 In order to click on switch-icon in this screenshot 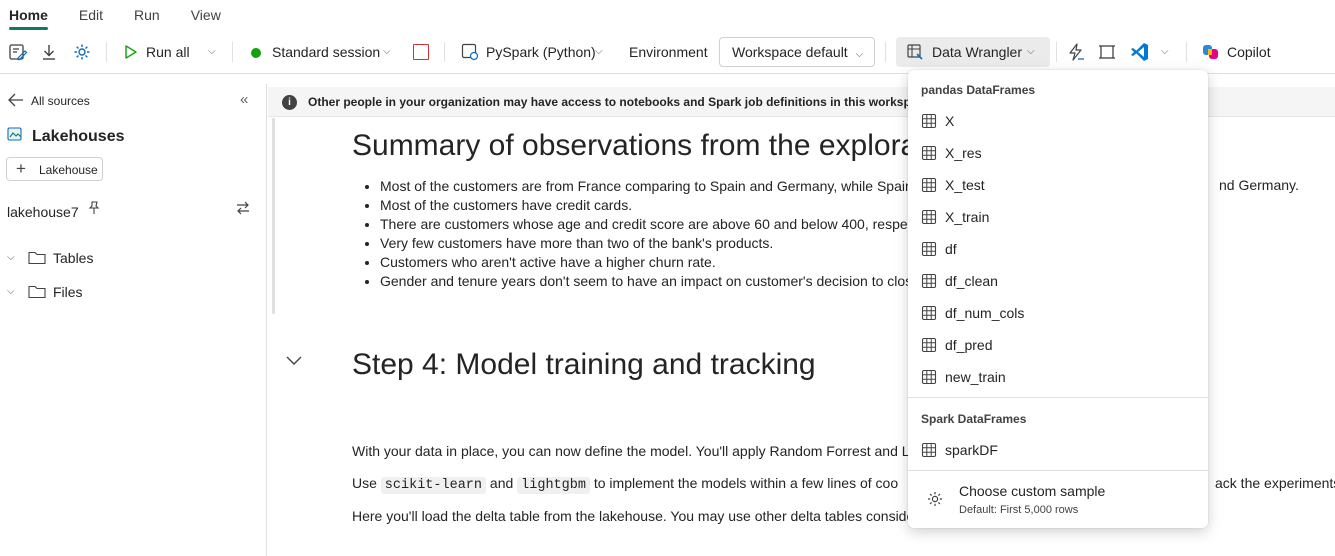, I will do `click(243, 209)`.